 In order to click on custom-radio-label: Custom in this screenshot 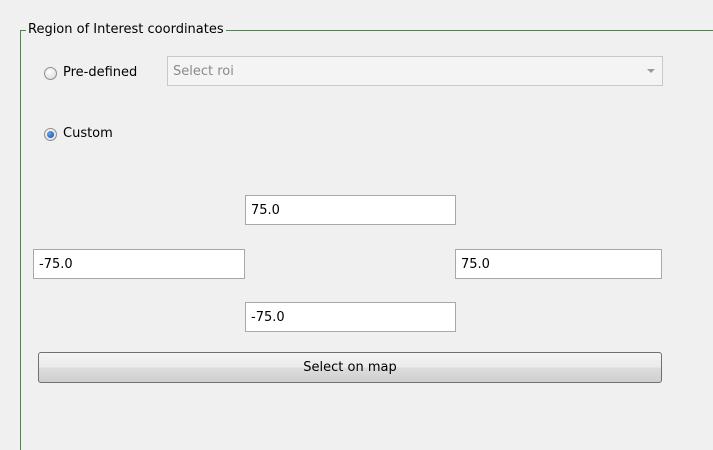, I will do `click(88, 133)`.